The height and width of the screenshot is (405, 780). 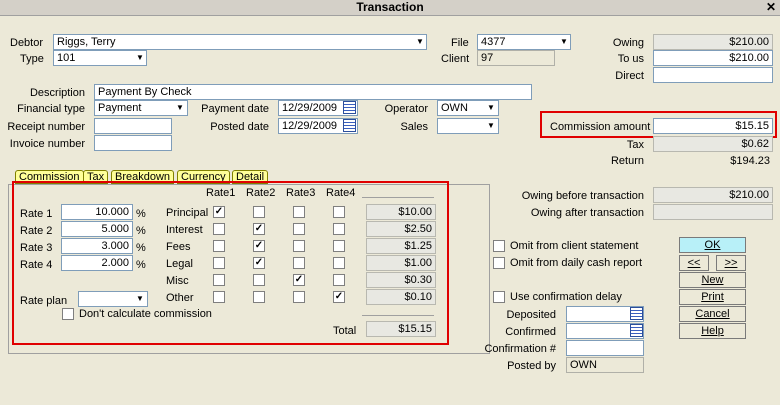 What do you see at coordinates (713, 58) in the screenshot?
I see `to-us-field: $210.00` at bounding box center [713, 58].